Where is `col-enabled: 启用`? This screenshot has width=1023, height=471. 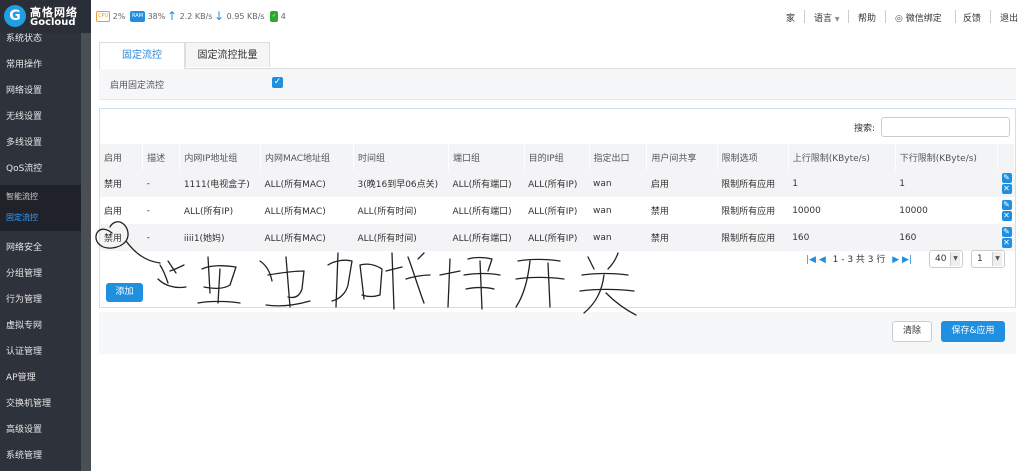 col-enabled: 启用 is located at coordinates (122, 157).